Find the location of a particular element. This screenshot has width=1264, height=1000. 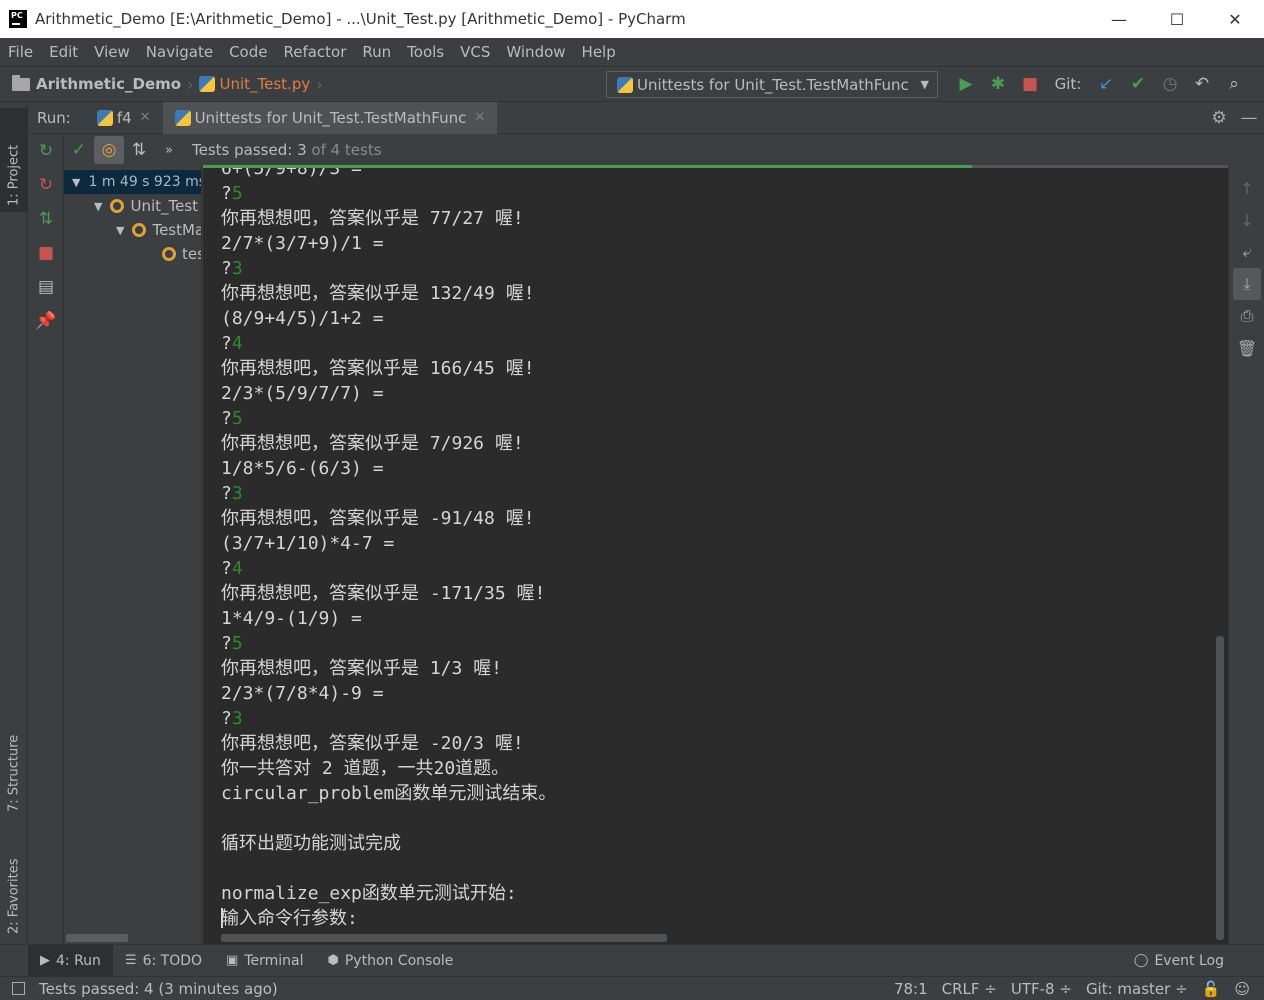

menu-code: Code is located at coordinates (248, 52).